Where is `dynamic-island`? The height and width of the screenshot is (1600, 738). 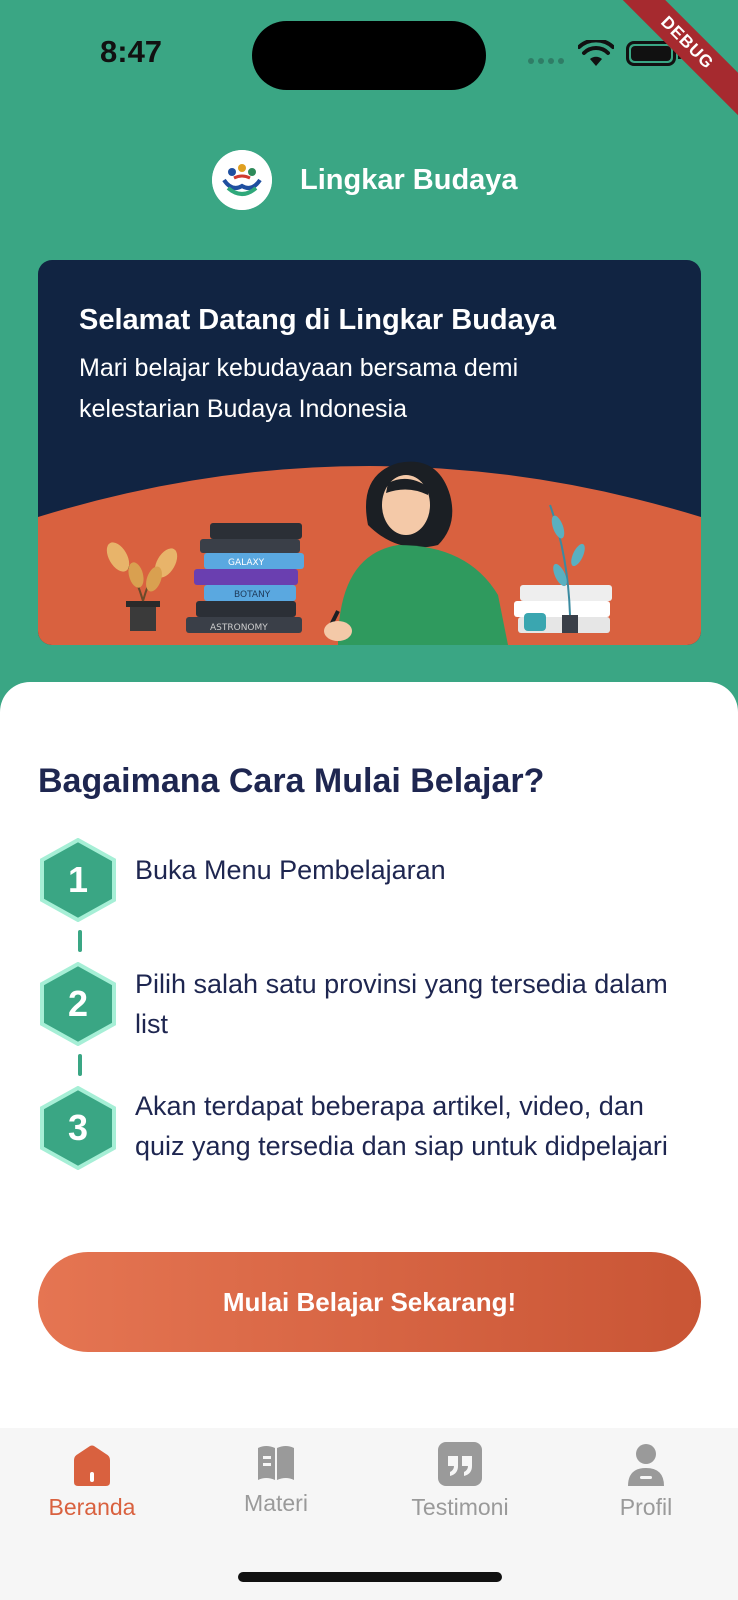
dynamic-island is located at coordinates (369, 55).